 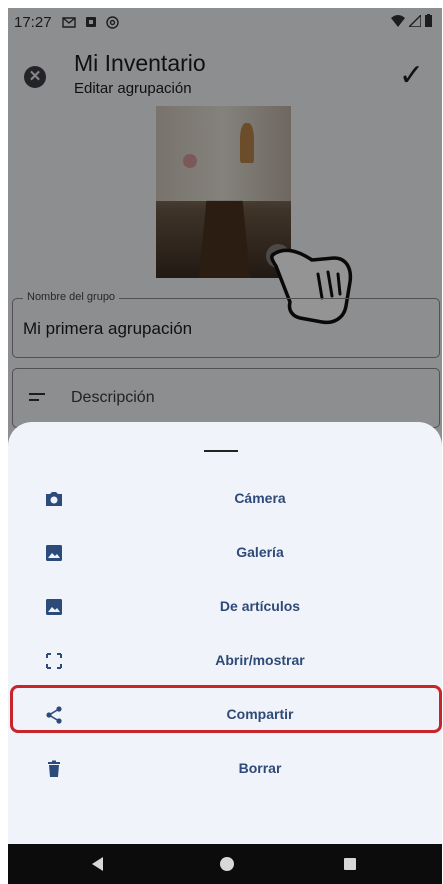 What do you see at coordinates (225, 770) in the screenshot?
I see `menu-item-delete: Borrar` at bounding box center [225, 770].